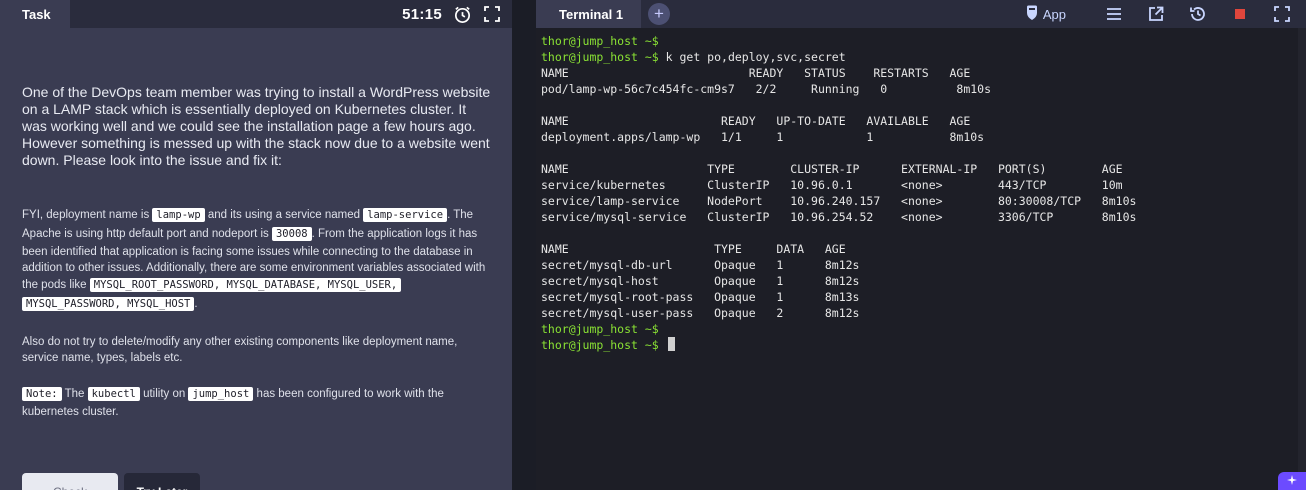 The height and width of the screenshot is (490, 1306). I want to click on app-button: App, so click(1046, 14).